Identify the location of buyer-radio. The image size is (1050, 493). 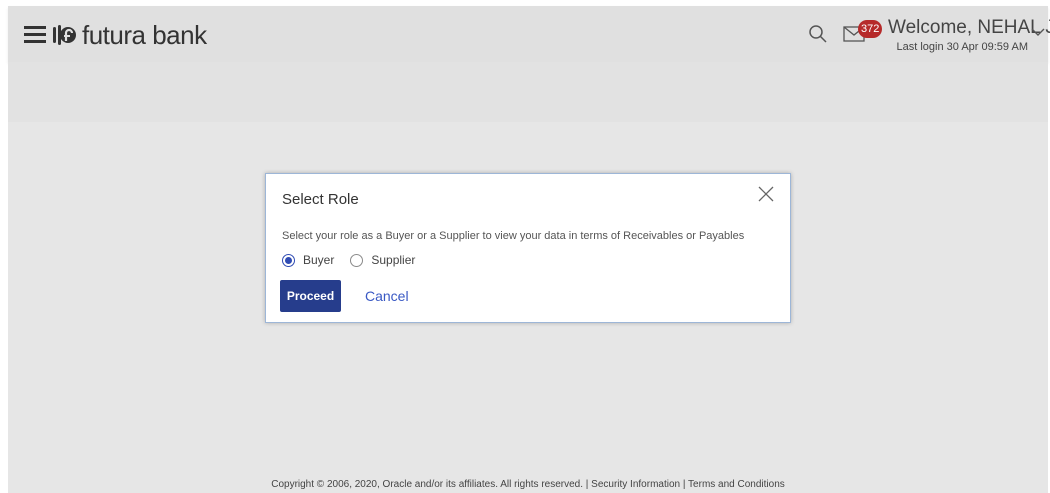
(288, 260).